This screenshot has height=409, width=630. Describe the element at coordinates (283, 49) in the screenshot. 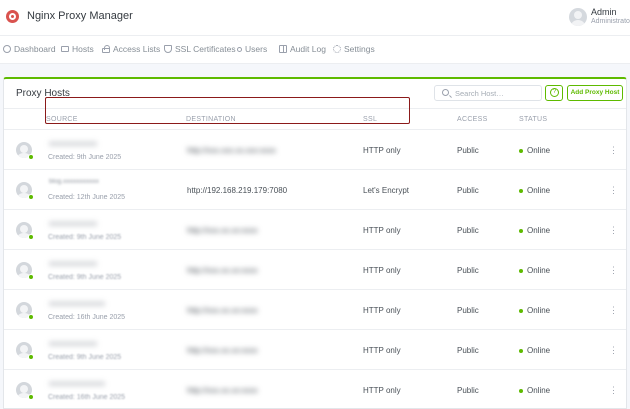

I see `book-icon` at that location.